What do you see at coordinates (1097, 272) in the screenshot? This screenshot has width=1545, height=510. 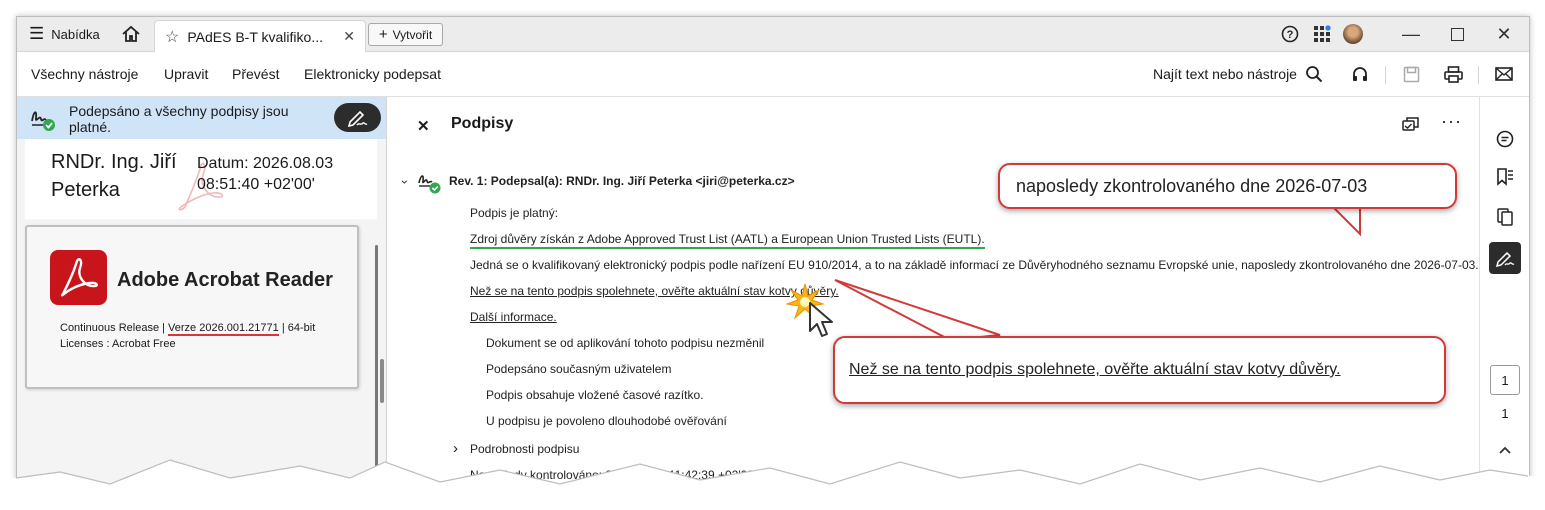 I see `callout-pointers` at bounding box center [1097, 272].